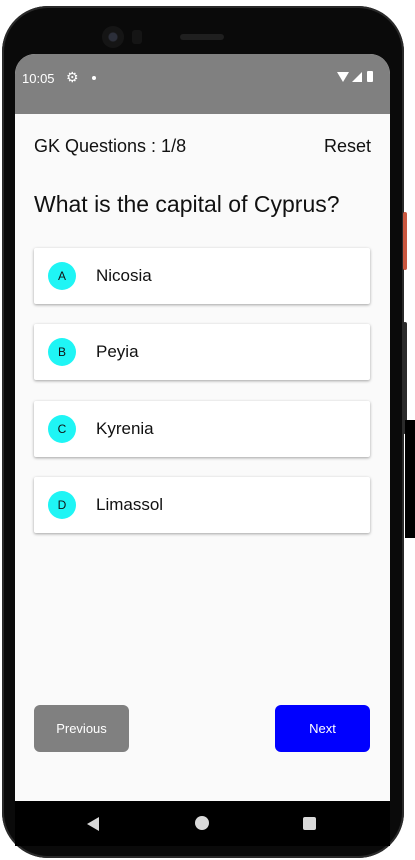  I want to click on option-label: Limassol, so click(130, 504).